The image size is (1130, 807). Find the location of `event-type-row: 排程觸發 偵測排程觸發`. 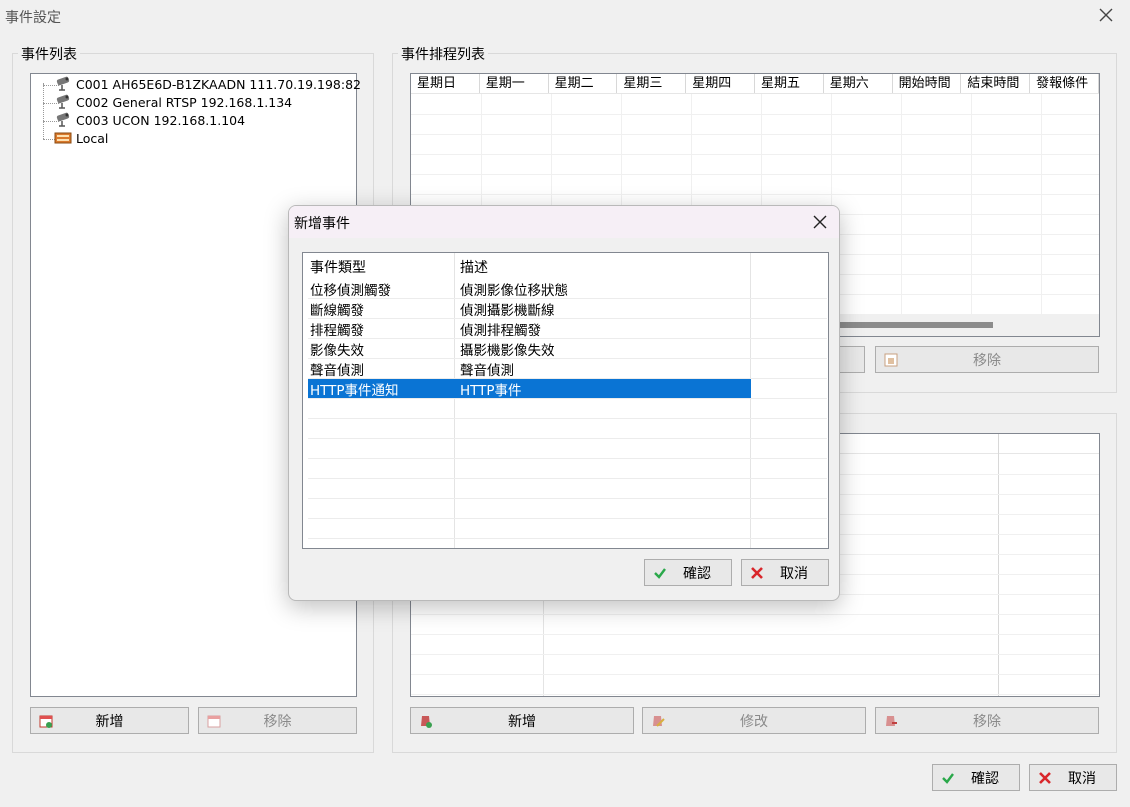

event-type-row: 排程觸發 偵測排程觸發 is located at coordinates (529, 328).